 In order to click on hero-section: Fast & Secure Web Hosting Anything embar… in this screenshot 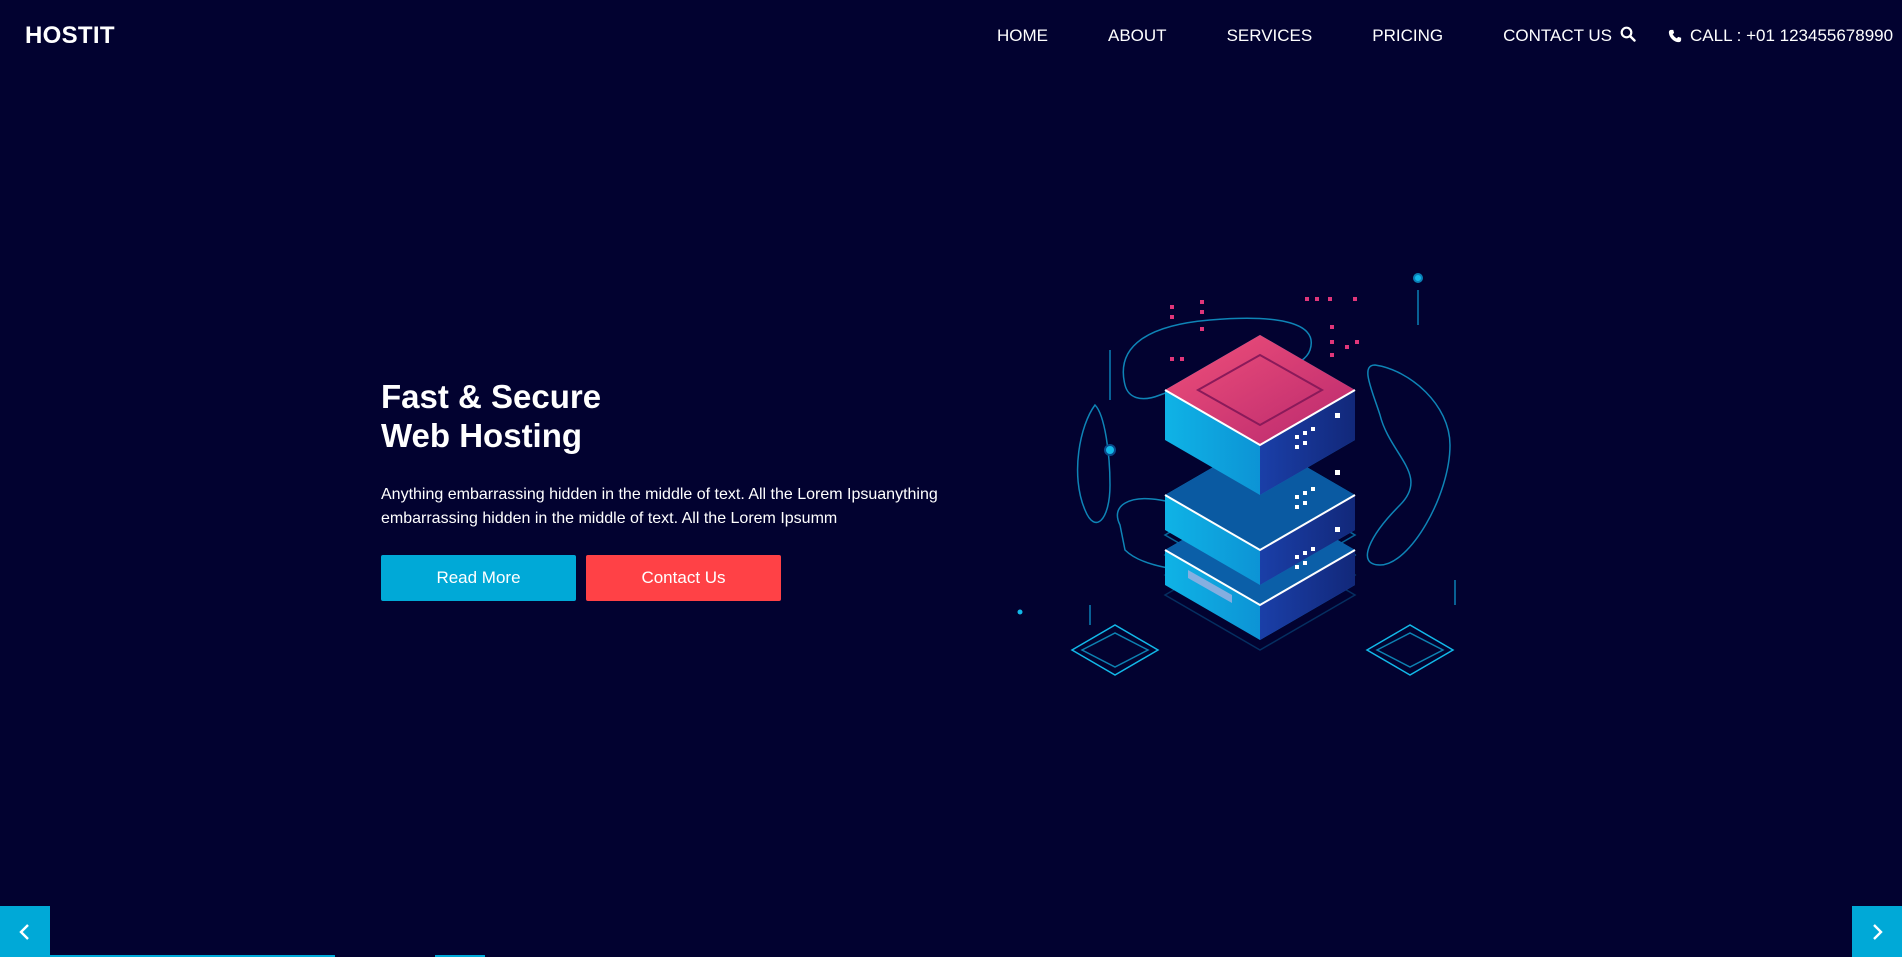, I will do `click(671, 489)`.